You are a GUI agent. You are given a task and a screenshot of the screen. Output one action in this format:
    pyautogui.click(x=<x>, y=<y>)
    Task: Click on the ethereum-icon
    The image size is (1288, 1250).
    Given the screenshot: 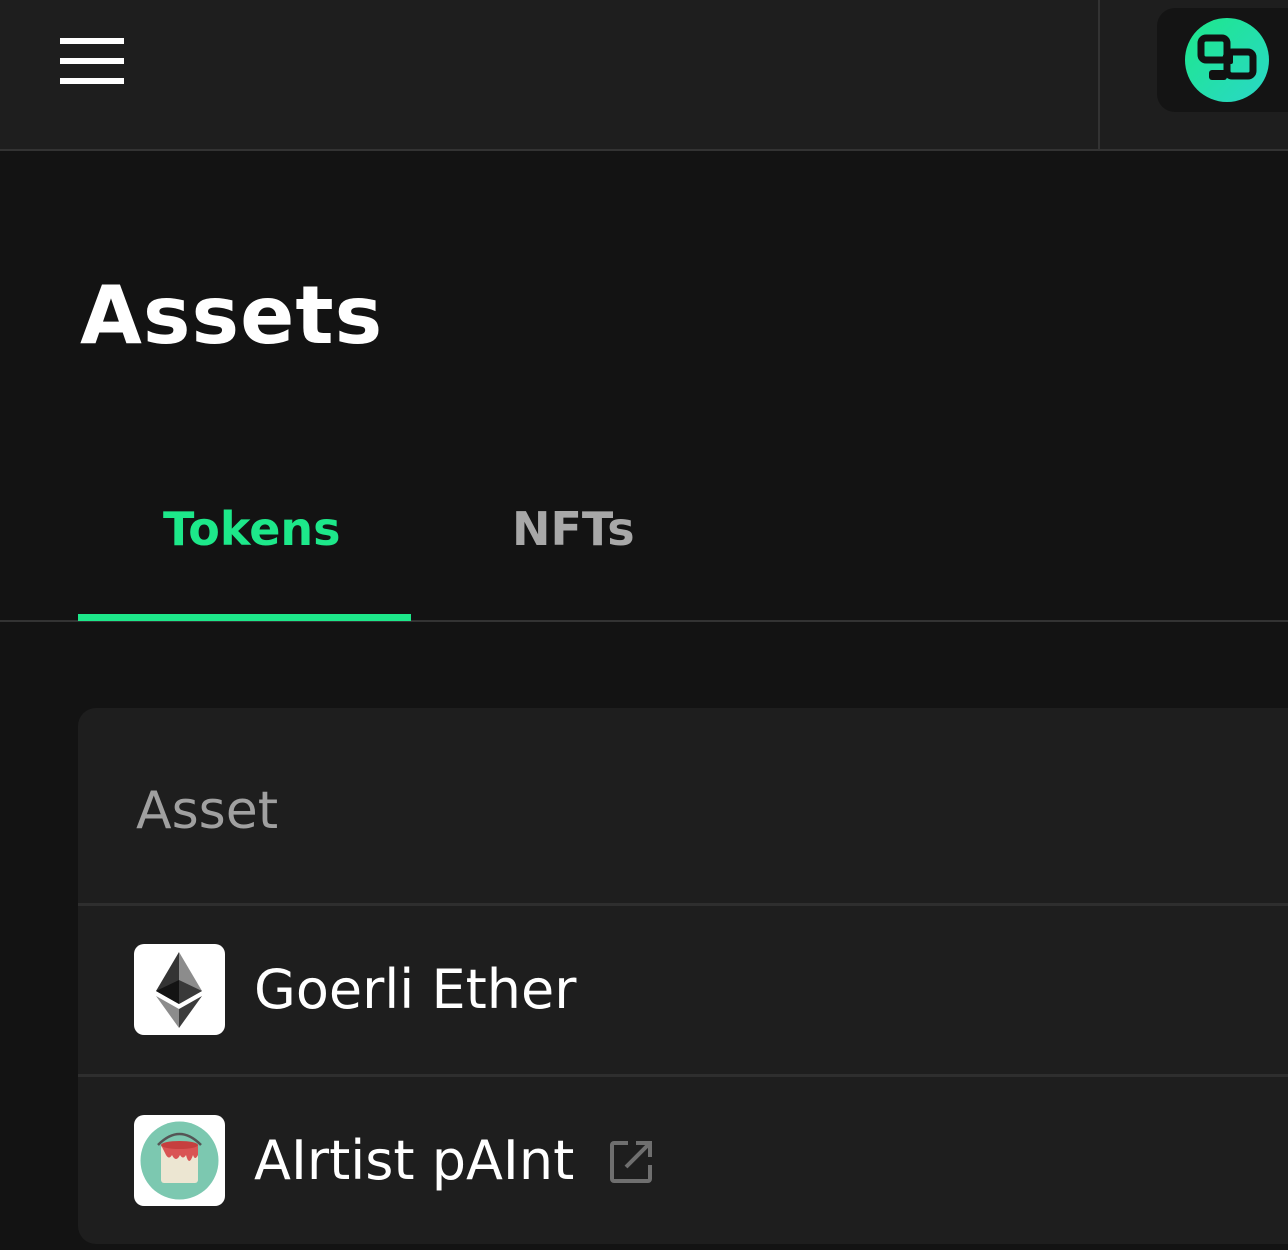 What is the action you would take?
    pyautogui.click(x=179, y=989)
    